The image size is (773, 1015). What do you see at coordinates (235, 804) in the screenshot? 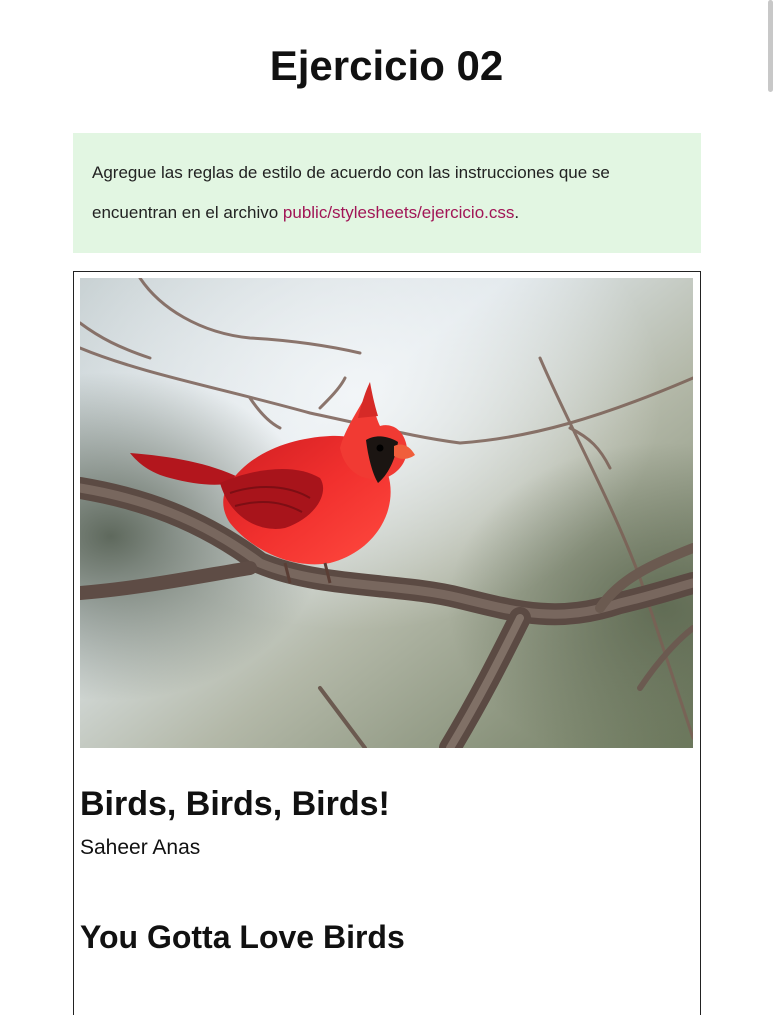
I see `card-title: Birds, Birds, Birds!` at bounding box center [235, 804].